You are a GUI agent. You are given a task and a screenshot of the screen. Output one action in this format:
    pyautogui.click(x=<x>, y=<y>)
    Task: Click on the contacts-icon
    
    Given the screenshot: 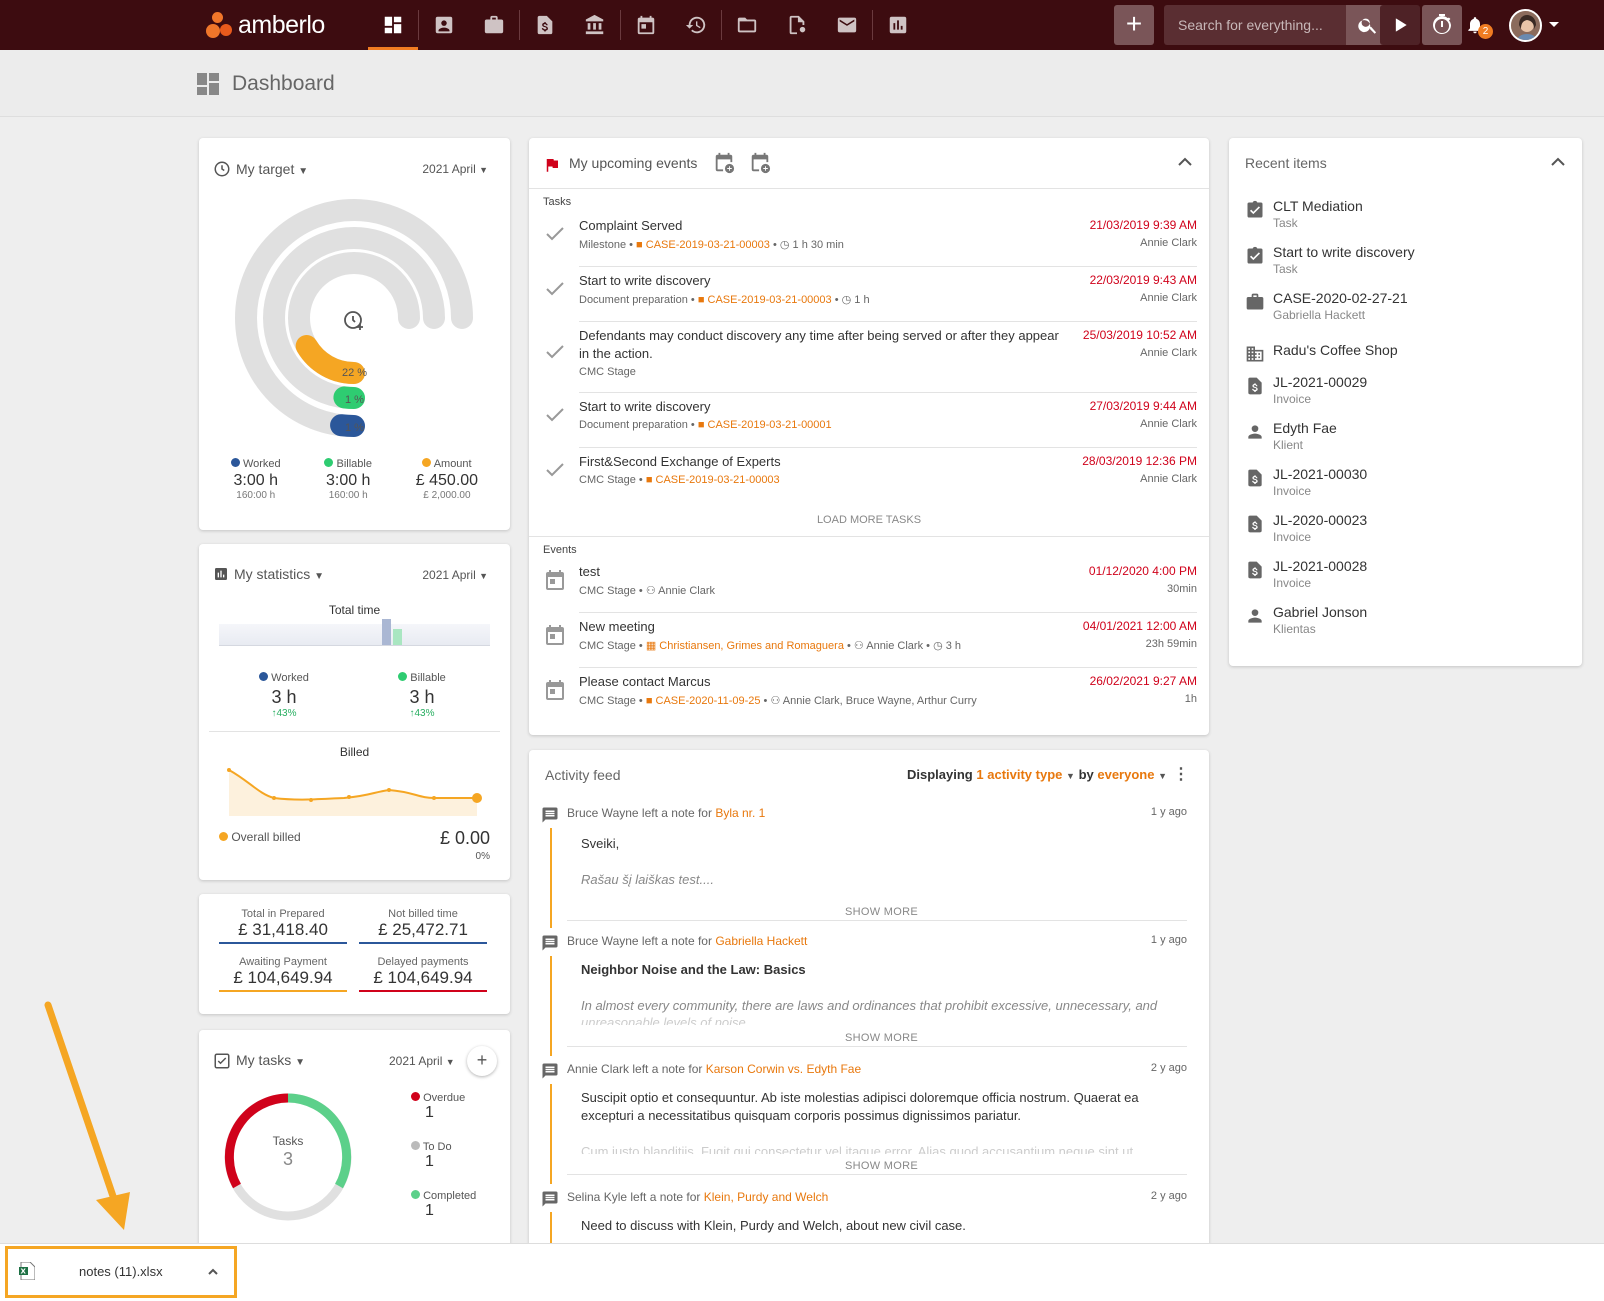 What is the action you would take?
    pyautogui.click(x=444, y=25)
    